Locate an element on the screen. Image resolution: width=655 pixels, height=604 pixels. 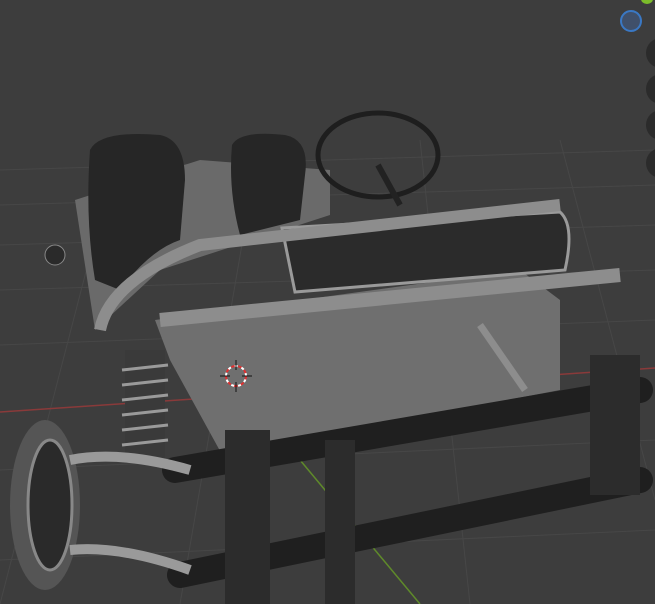
navigation-gizmo-icon is located at coordinates (631, 21).